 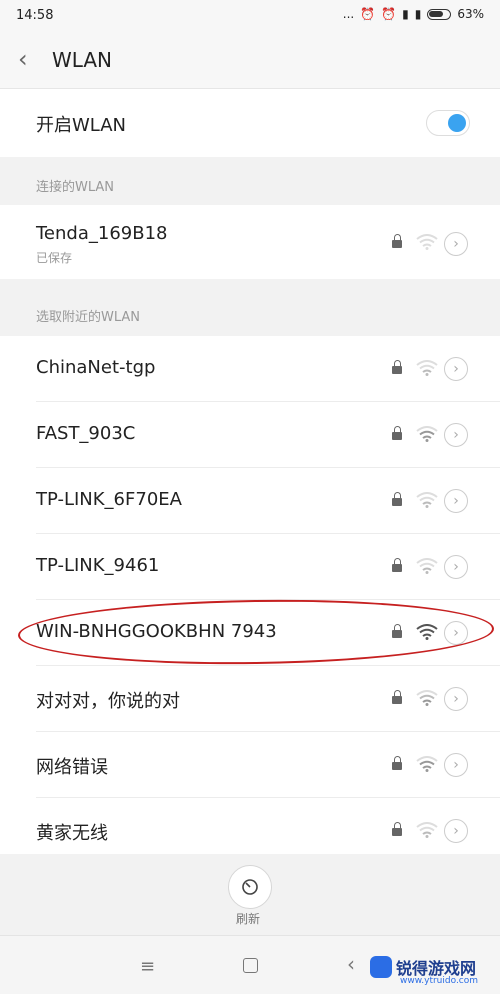 What do you see at coordinates (250, 369) in the screenshot?
I see `network-row: ChinaNet-tgp ›` at bounding box center [250, 369].